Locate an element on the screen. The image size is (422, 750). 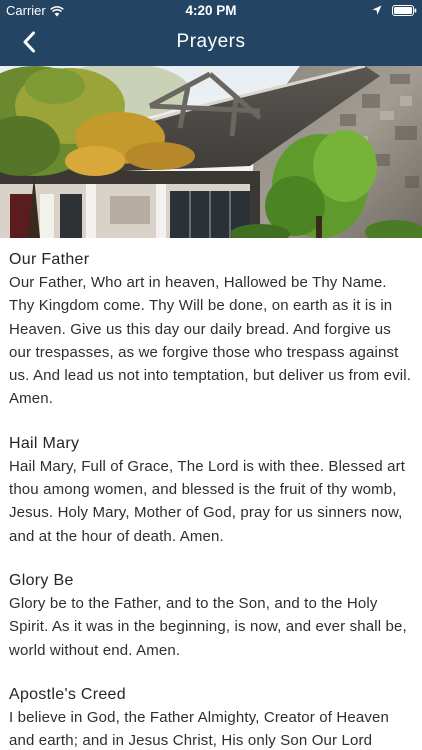
page-title: Prayers is located at coordinates (211, 41).